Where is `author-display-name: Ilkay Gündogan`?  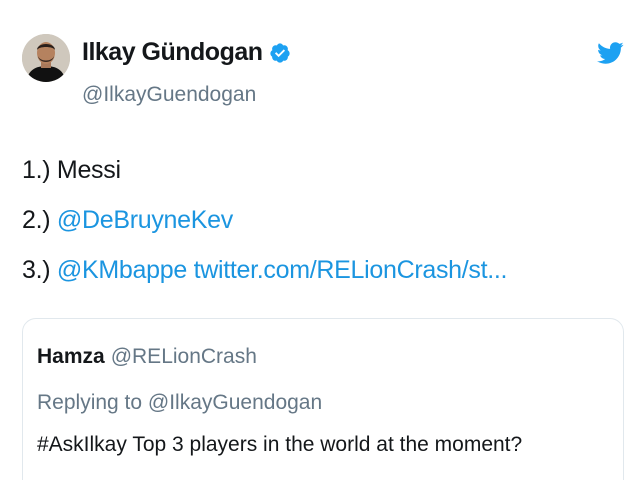
author-display-name: Ilkay Gündogan is located at coordinates (172, 52).